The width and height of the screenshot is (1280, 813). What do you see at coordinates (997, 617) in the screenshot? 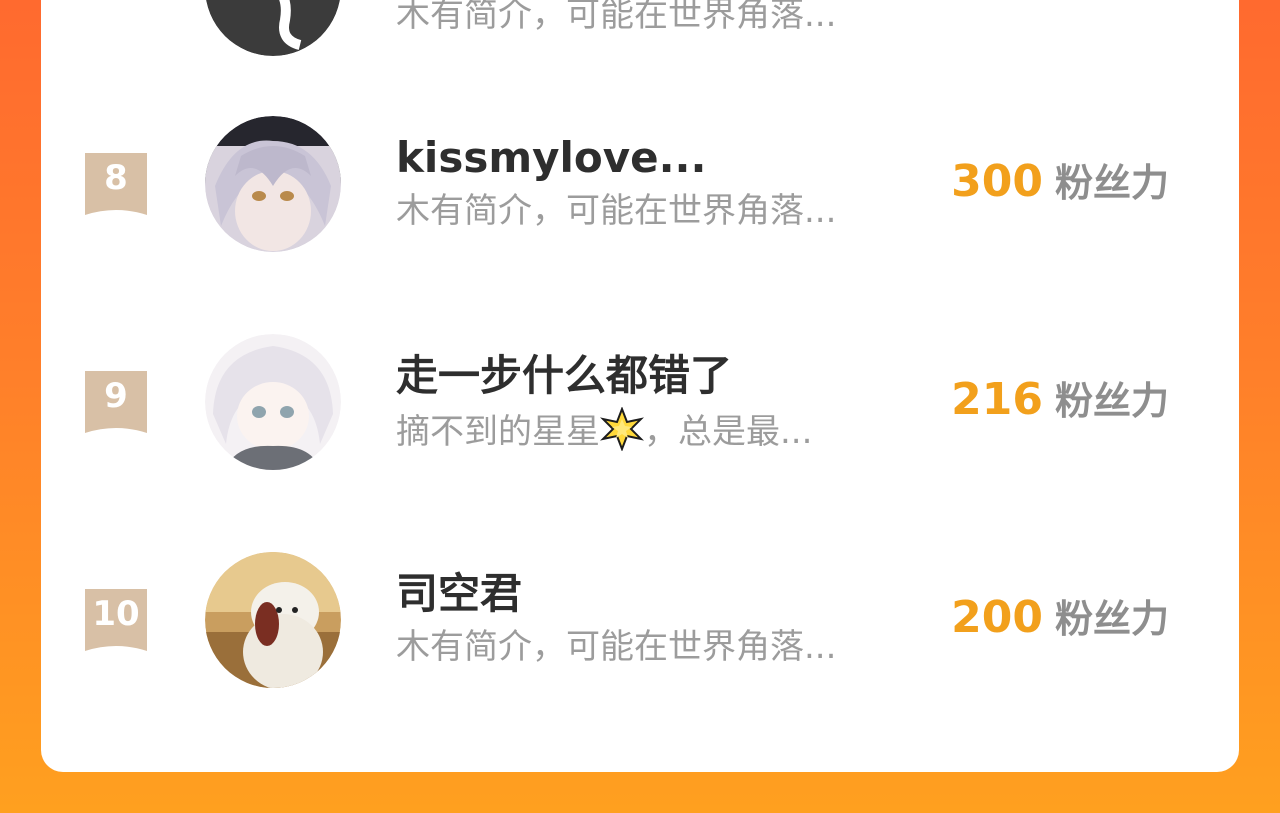
I see `fans-count: 200` at bounding box center [997, 617].